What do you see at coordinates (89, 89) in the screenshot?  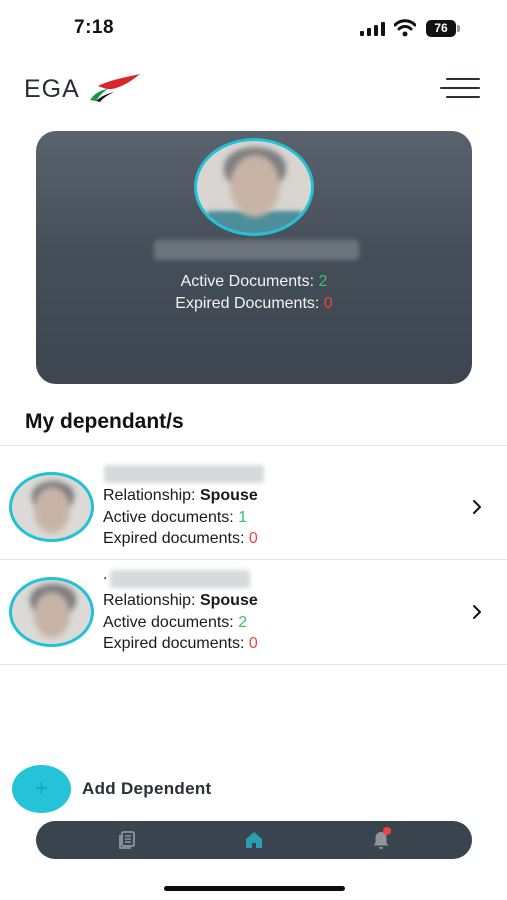 I see `ega-logo: EGA` at bounding box center [89, 89].